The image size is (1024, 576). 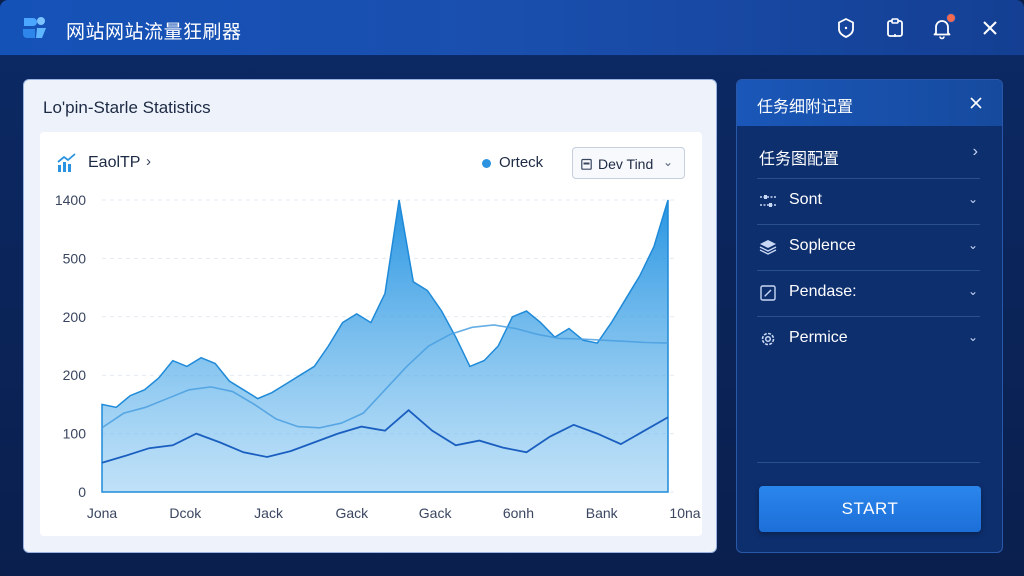 I want to click on x-tick-label: Bank, so click(x=602, y=513).